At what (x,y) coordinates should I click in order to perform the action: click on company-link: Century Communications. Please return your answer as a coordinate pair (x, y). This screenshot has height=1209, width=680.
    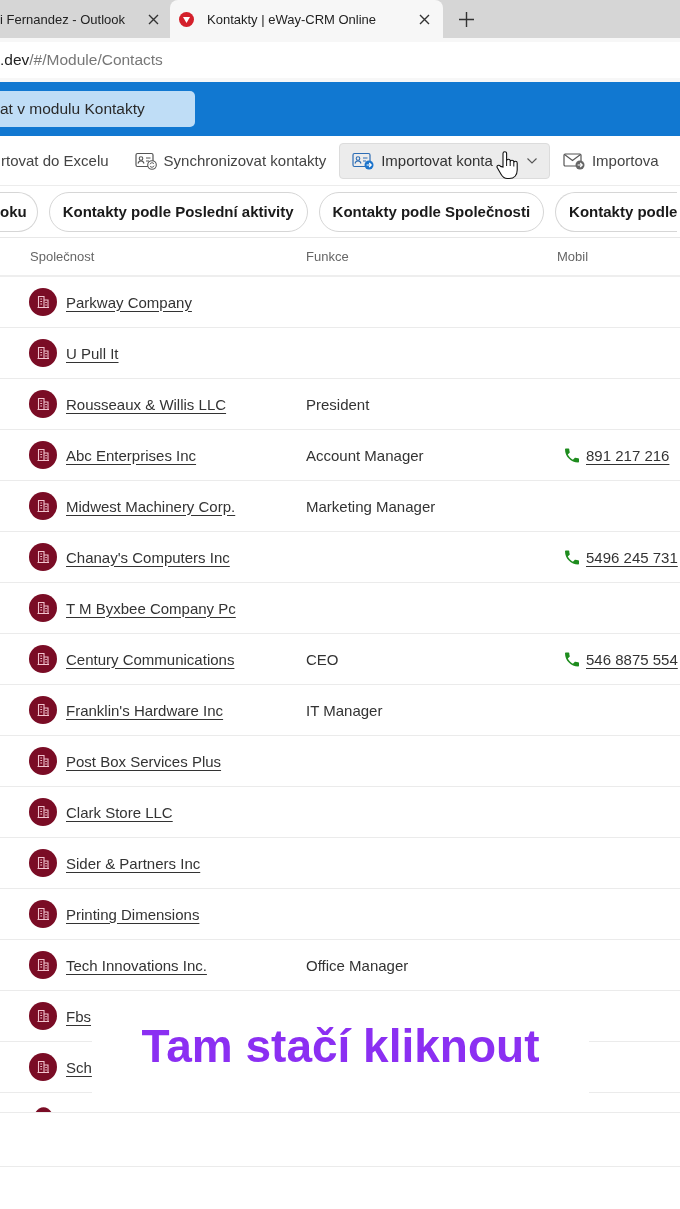
    Looking at the image, I should click on (150, 659).